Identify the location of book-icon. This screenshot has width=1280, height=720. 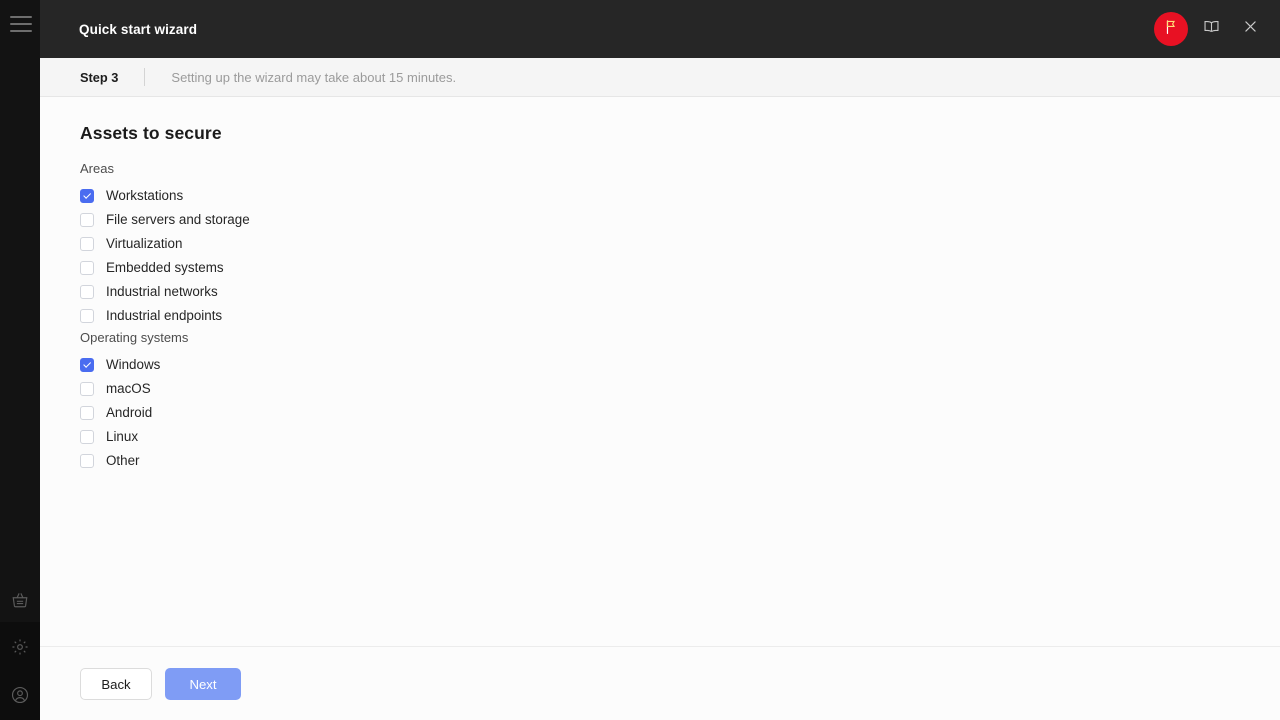
(1211, 29).